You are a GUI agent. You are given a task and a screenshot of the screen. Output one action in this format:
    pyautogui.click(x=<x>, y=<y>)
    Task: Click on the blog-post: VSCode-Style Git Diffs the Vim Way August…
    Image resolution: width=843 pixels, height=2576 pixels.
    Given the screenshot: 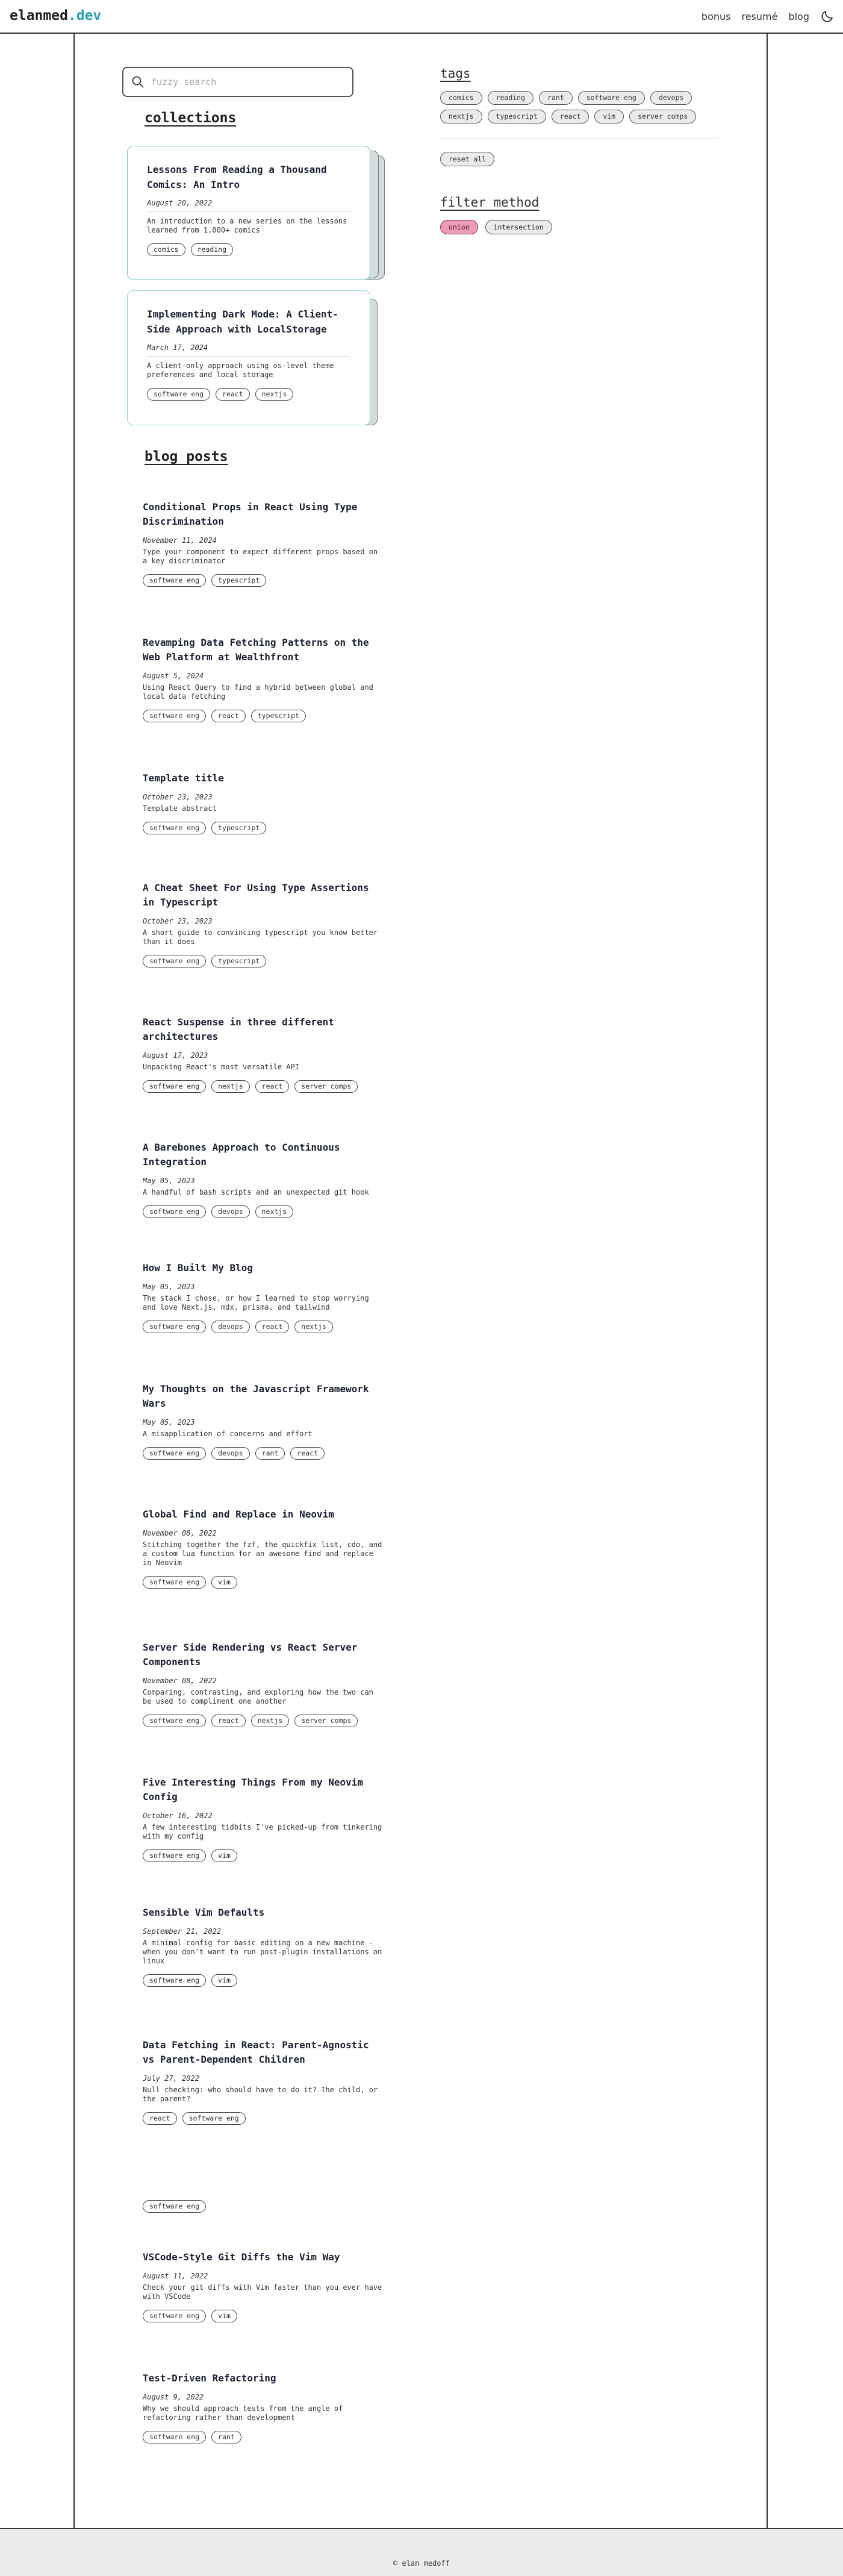 What is the action you would take?
    pyautogui.click(x=263, y=2286)
    